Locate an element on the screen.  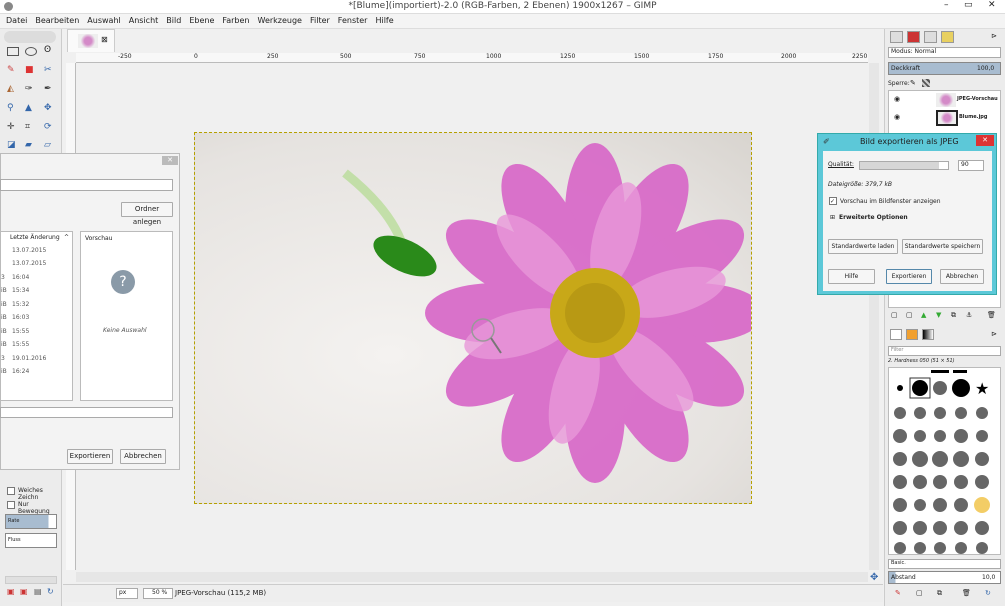
export-button: Exportieren is located at coordinates (909, 276).